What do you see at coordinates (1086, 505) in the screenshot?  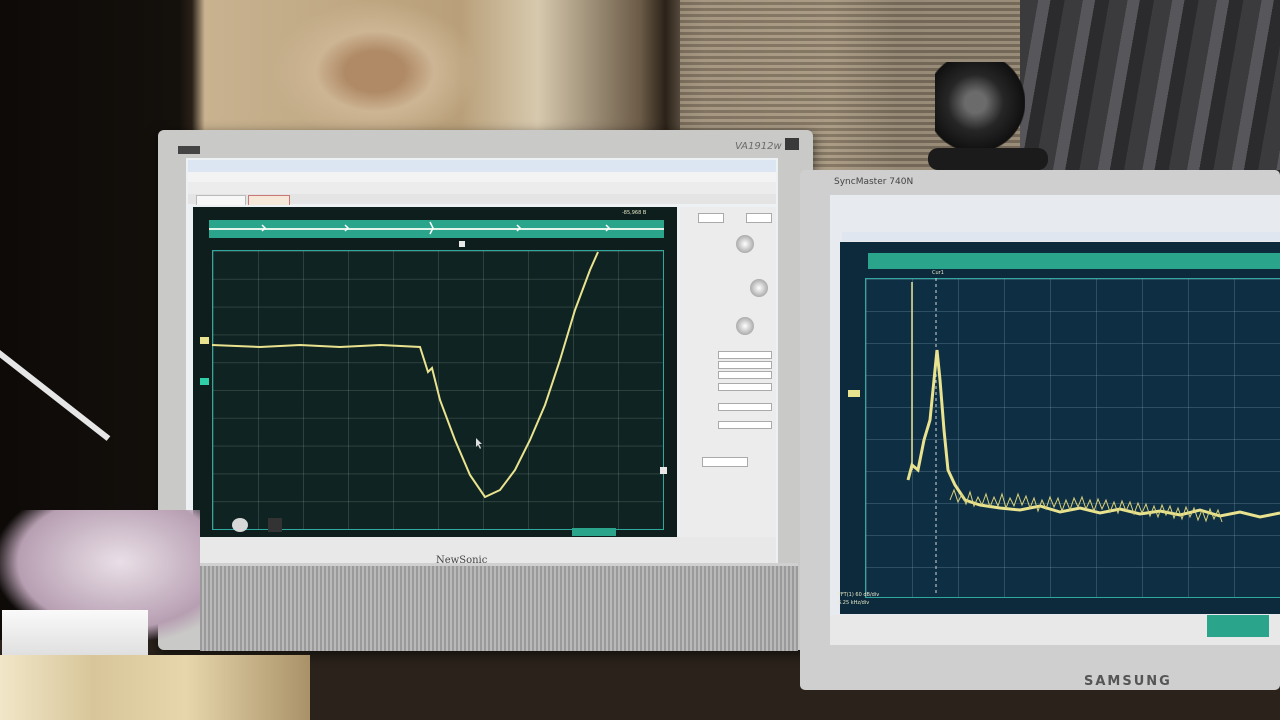 I see `spectrum-noise` at bounding box center [1086, 505].